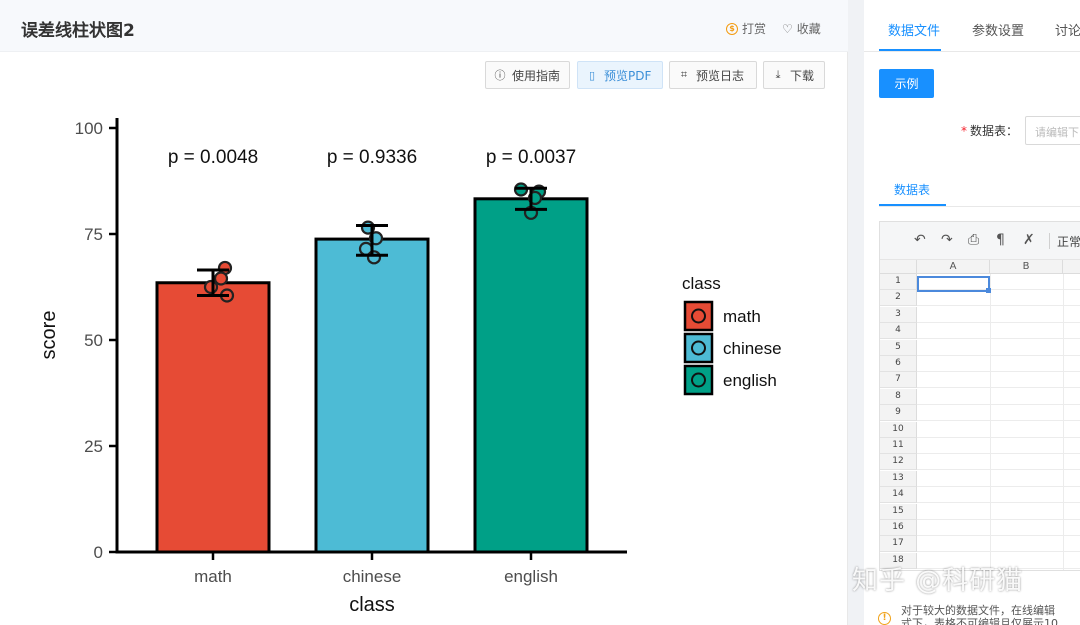  Describe the element at coordinates (372, 605) in the screenshot. I see `x-axis-title: class` at that location.